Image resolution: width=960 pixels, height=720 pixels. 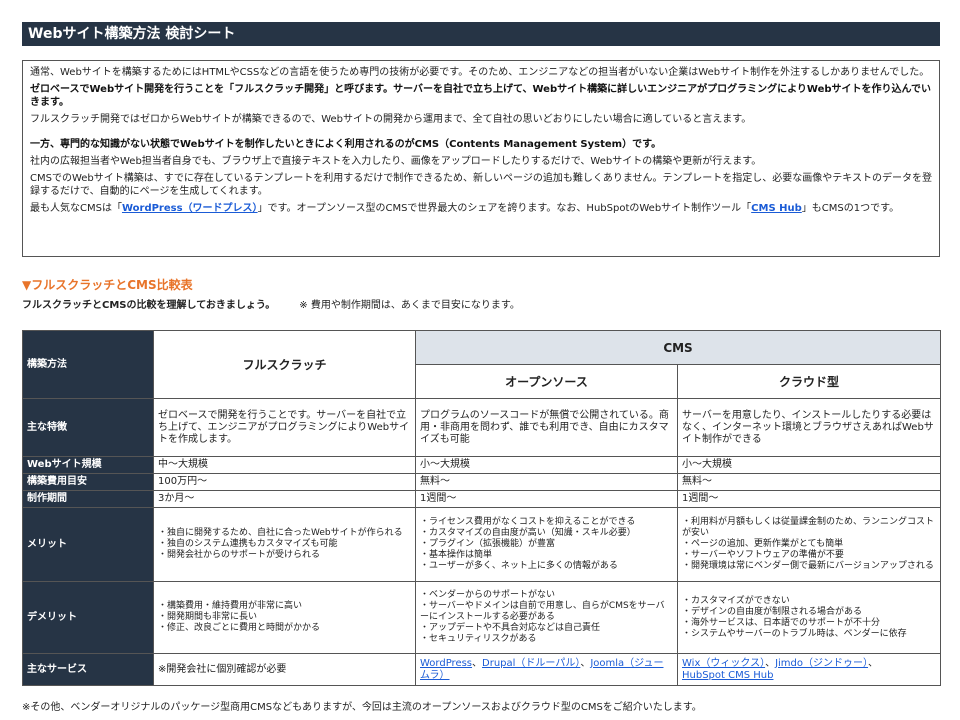 I want to click on cell-period-fs: 3か月〜, so click(x=284, y=499).